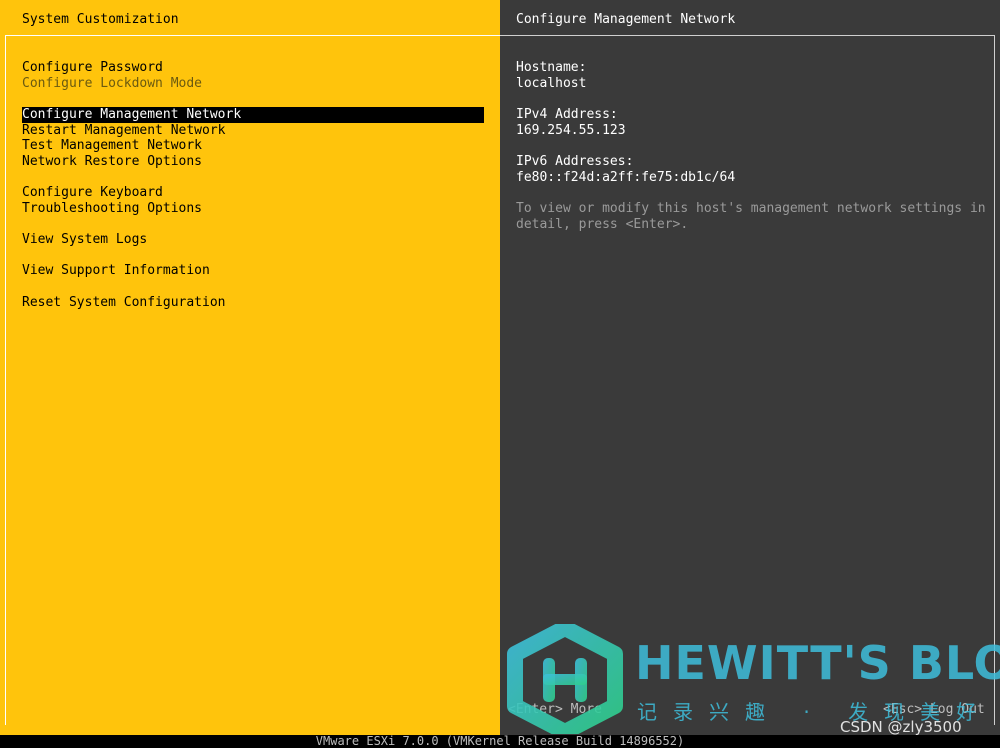 The width and height of the screenshot is (1000, 748). I want to click on hostname-label: Hostname:, so click(551, 67).